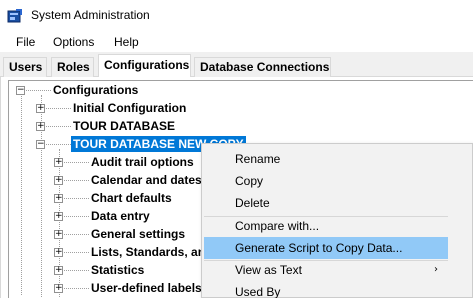 The image size is (473, 298). Describe the element at coordinates (124, 126) in the screenshot. I see `tree-node-tour-database: TOUR DATABASE` at that location.